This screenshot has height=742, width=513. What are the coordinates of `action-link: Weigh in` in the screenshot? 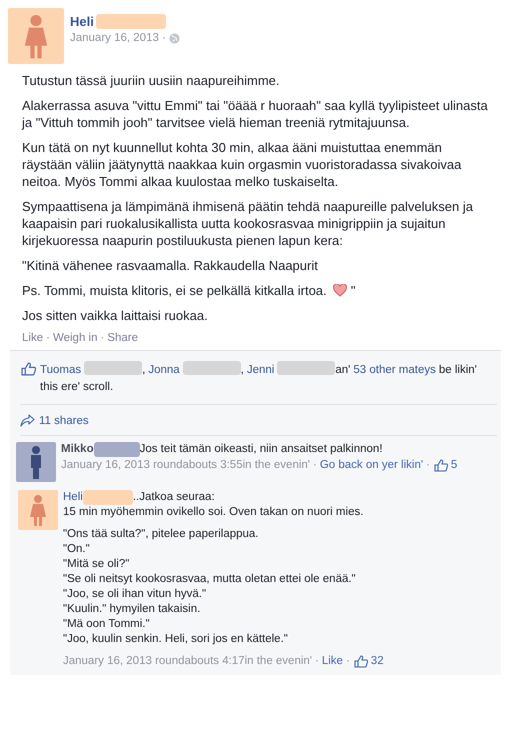 It's located at (75, 338).